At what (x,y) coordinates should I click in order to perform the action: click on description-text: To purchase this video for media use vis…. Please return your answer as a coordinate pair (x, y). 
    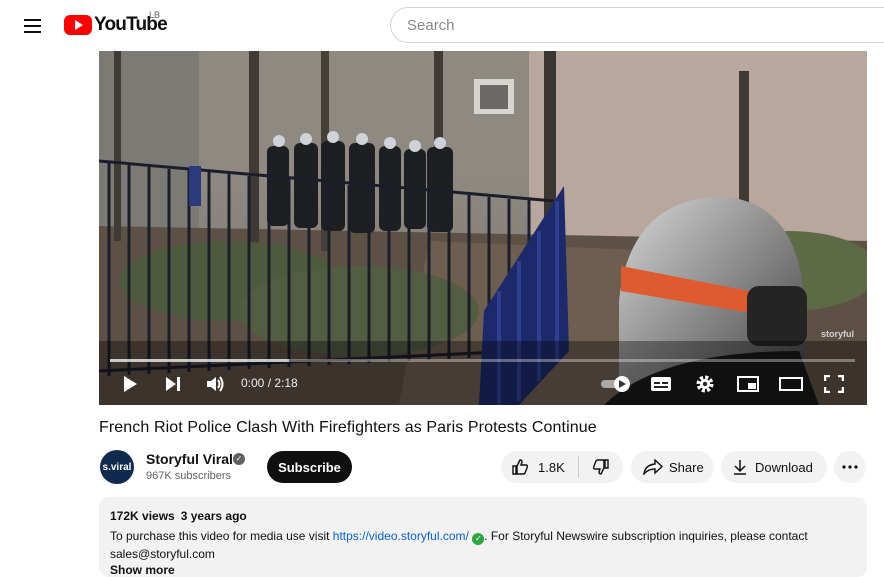
    Looking at the image, I should click on (485, 545).